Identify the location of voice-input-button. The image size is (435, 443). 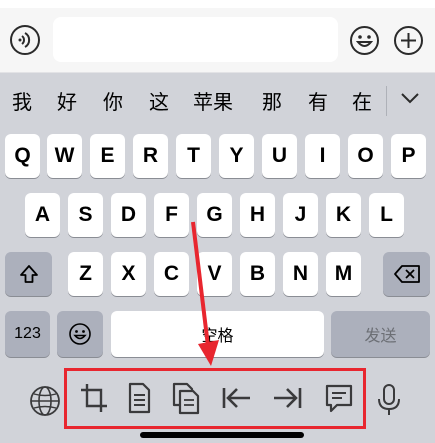
(25, 40).